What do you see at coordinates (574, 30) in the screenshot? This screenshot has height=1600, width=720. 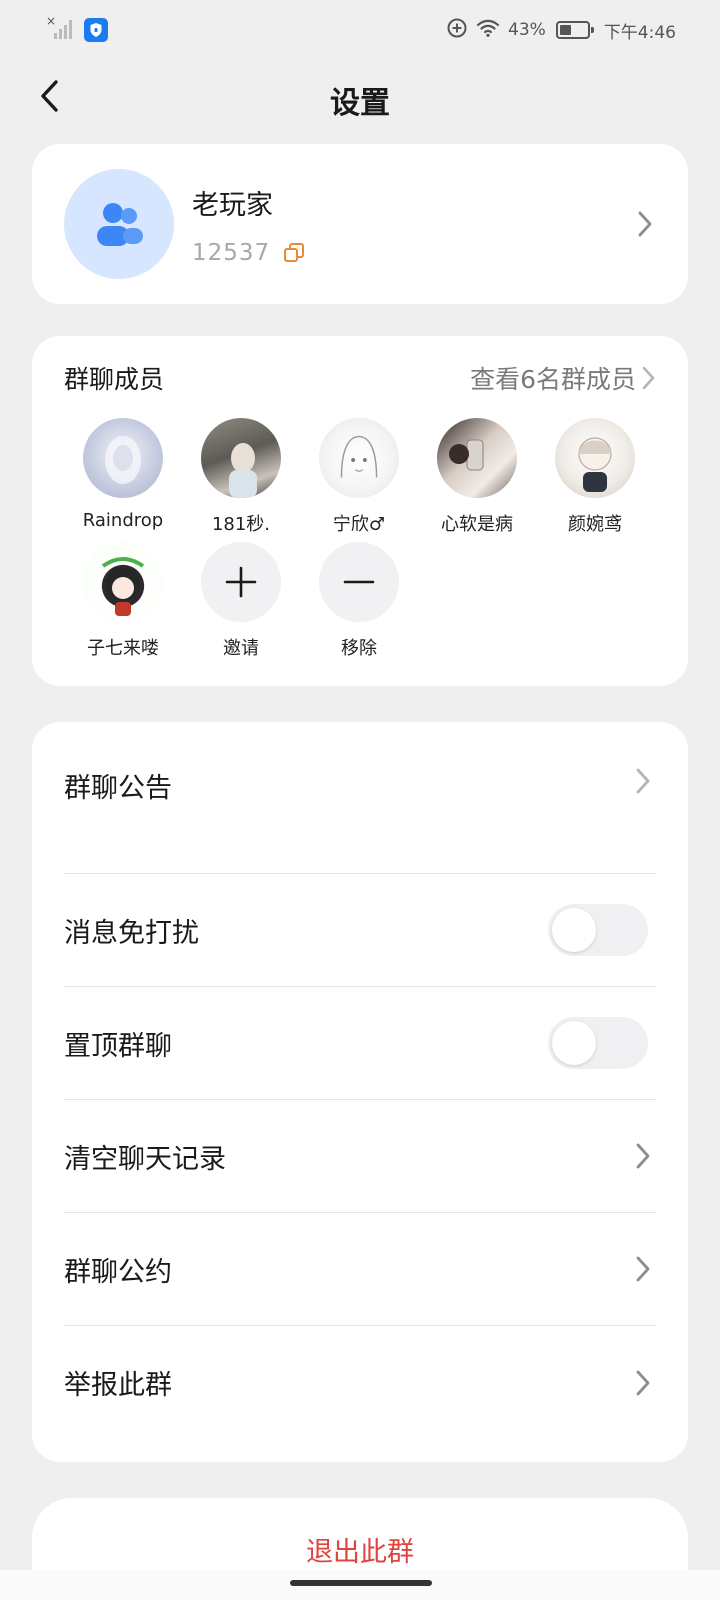 I see `battery-icon` at bounding box center [574, 30].